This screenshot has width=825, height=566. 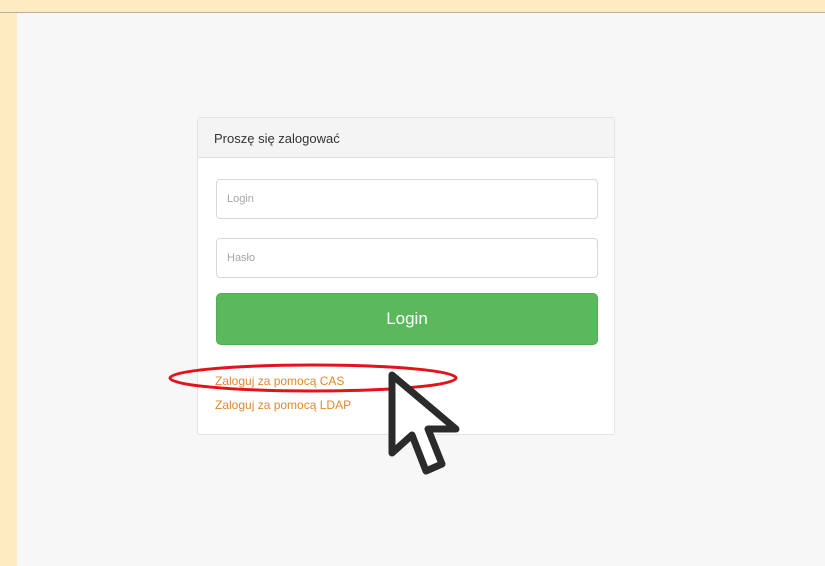 I want to click on password-input, so click(x=407, y=258).